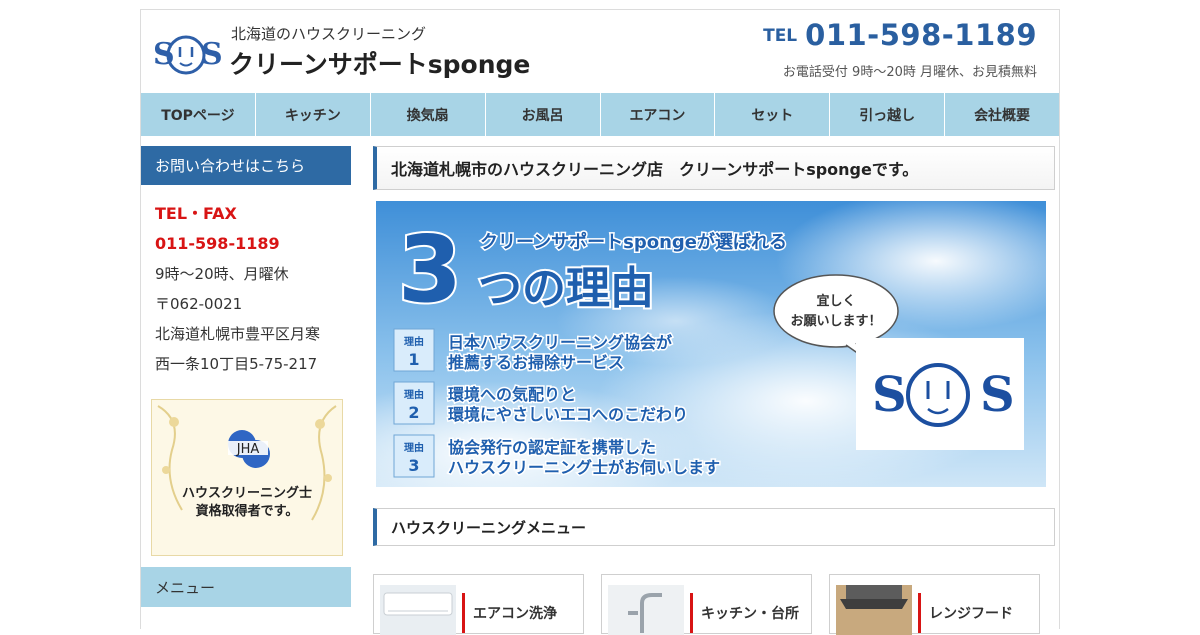  Describe the element at coordinates (238, 334) in the screenshot. I see `address-line-1: 北海道札幌市豊平区月寒` at that location.